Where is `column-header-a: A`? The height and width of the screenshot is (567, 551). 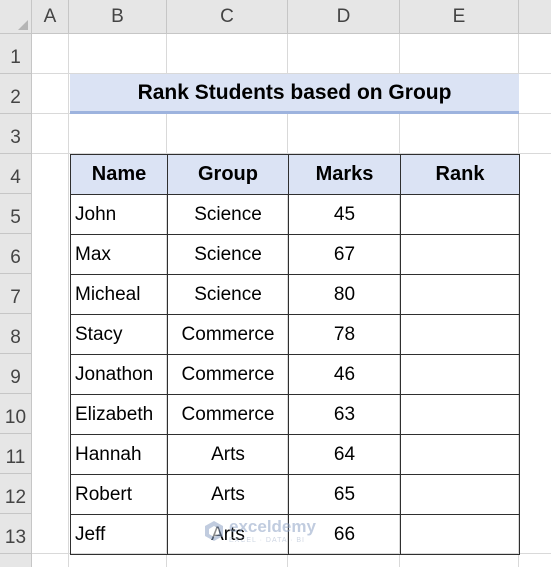 column-header-a: A is located at coordinates (50, 17).